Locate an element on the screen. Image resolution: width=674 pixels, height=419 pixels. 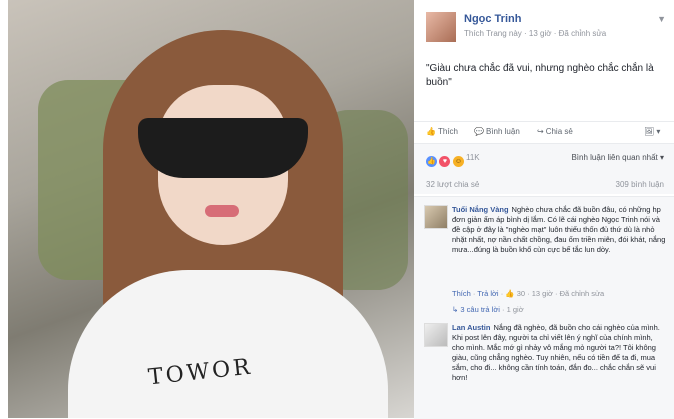
haha-reaction-icon: ☺ is located at coordinates (458, 162).